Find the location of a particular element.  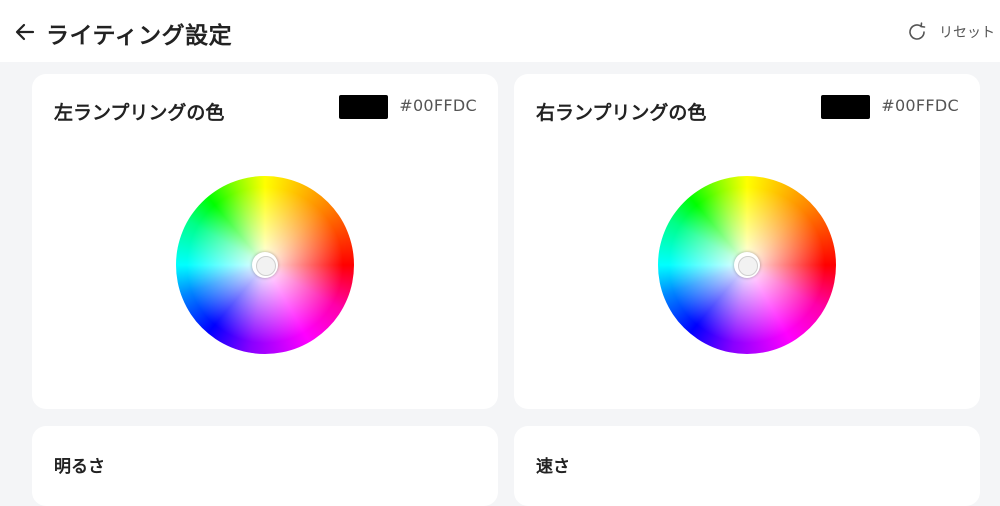

right-lamp-title: 右ランプリングの色 is located at coordinates (621, 113).